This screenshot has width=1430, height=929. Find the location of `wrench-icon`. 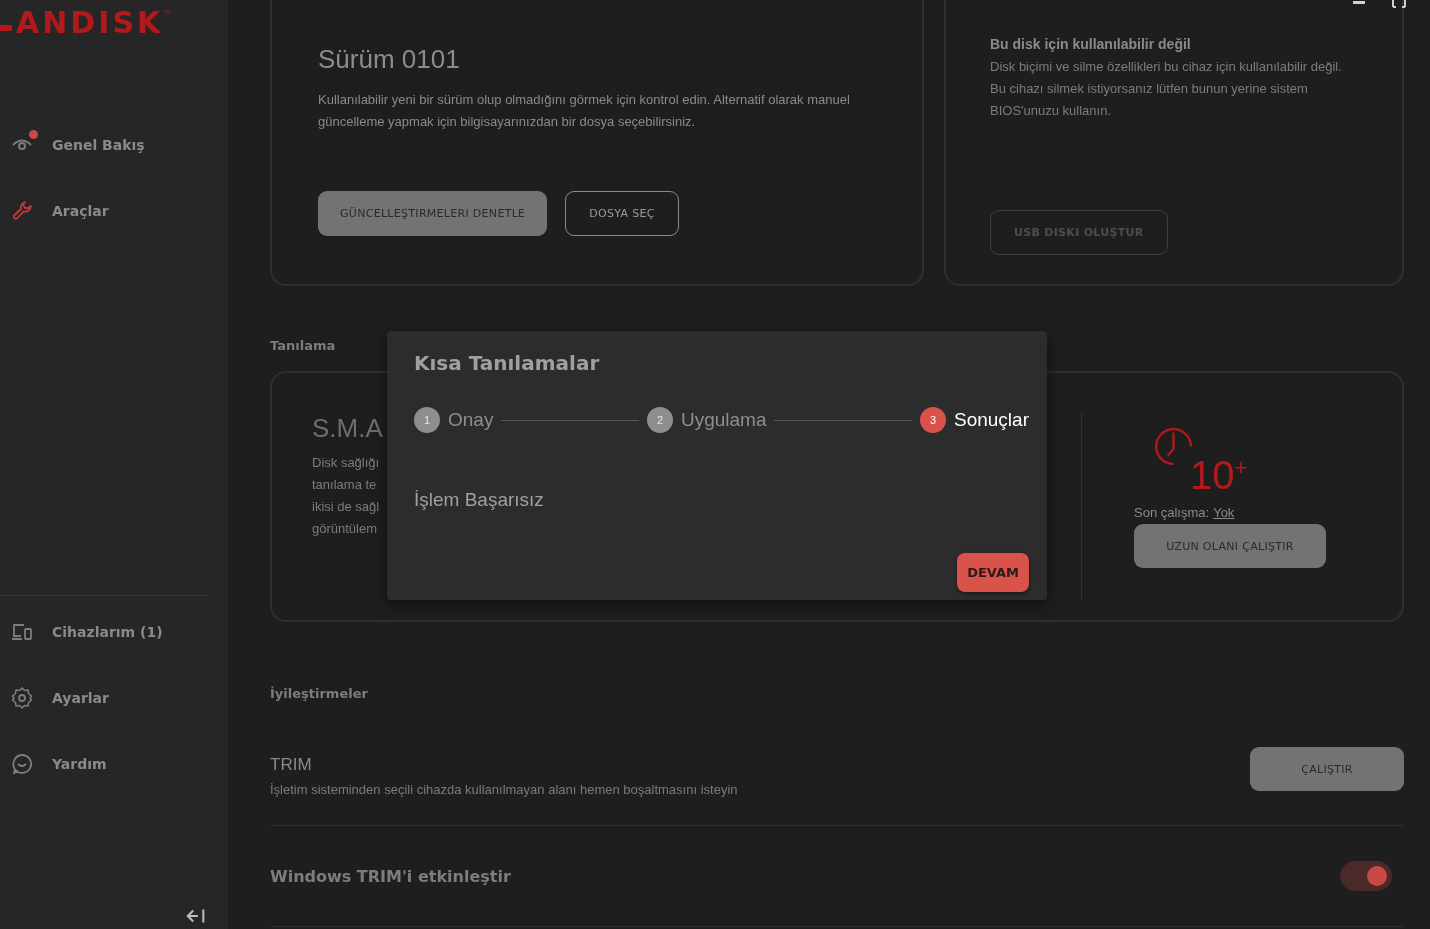

wrench-icon is located at coordinates (22, 211).